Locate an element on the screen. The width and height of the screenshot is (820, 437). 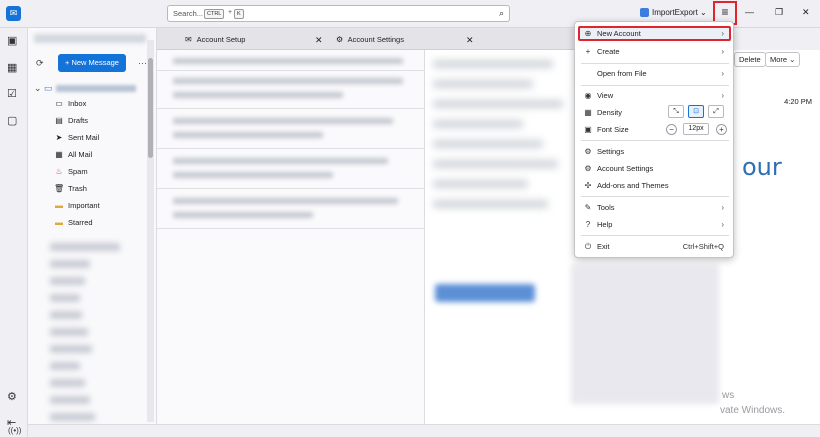
account-name-blurred is located at coordinates (96, 88).